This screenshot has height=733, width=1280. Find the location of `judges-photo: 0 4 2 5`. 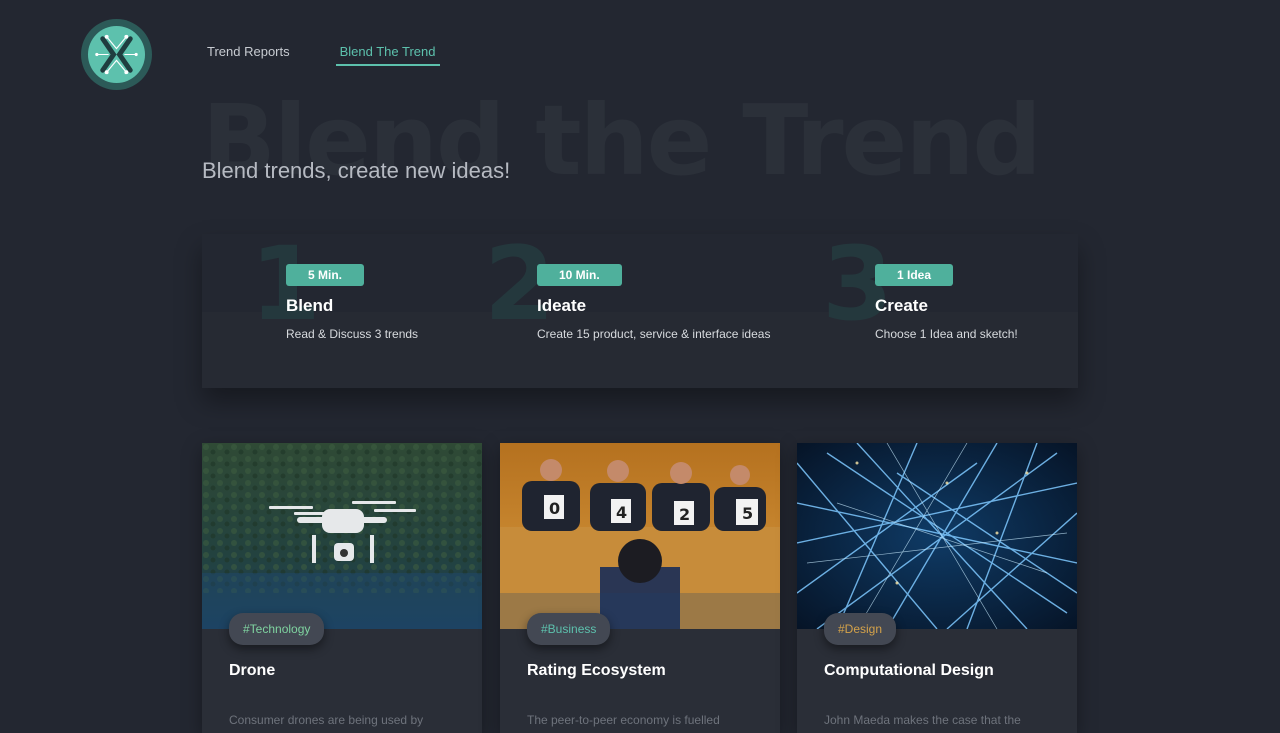

judges-photo: 0 4 2 5 is located at coordinates (640, 536).